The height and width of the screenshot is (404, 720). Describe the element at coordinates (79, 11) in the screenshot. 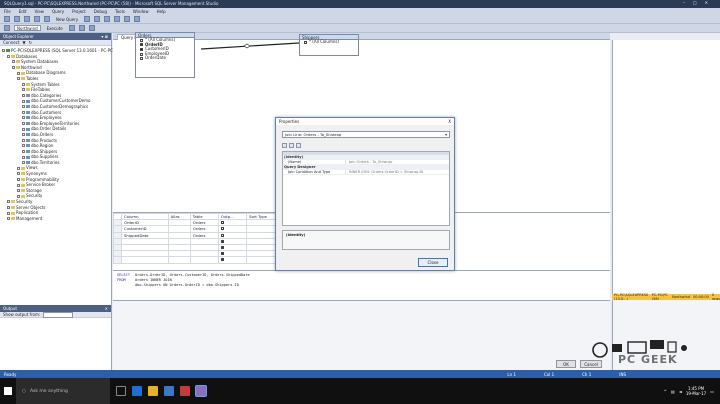

I see `menu-item-project: Project` at that location.